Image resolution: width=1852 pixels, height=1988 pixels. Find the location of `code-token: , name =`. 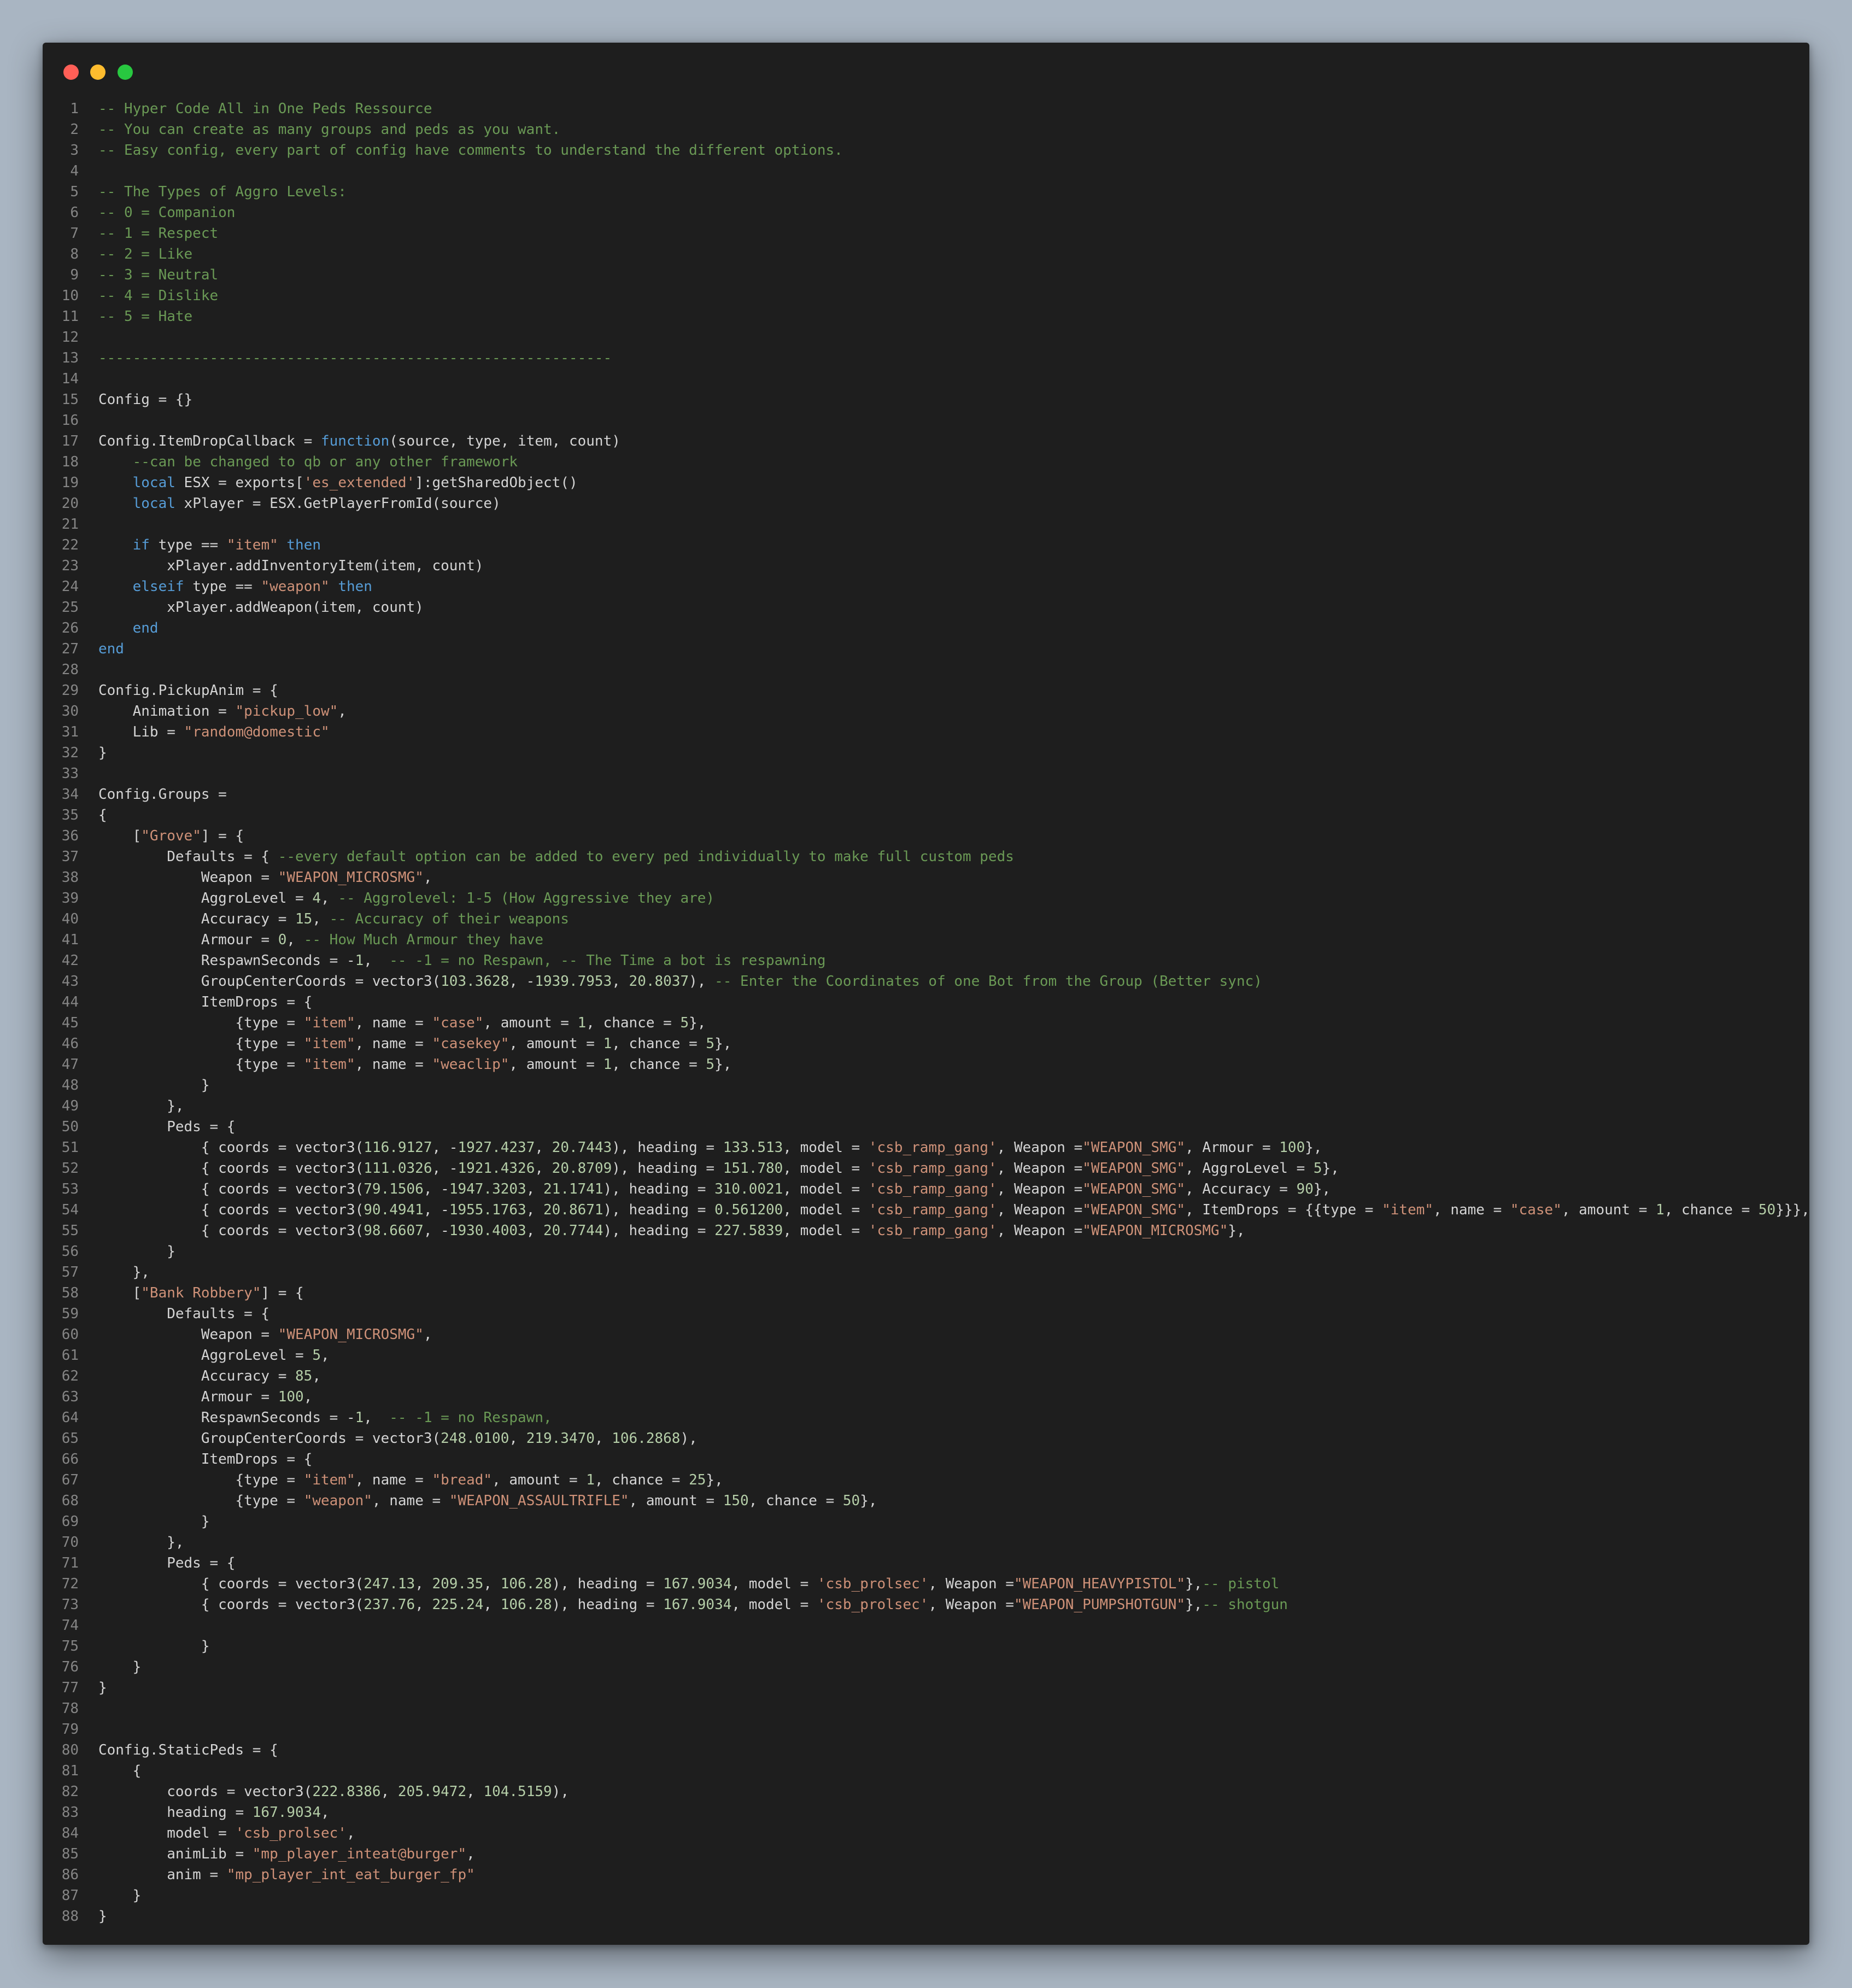

code-token: , name = is located at coordinates (393, 1064).